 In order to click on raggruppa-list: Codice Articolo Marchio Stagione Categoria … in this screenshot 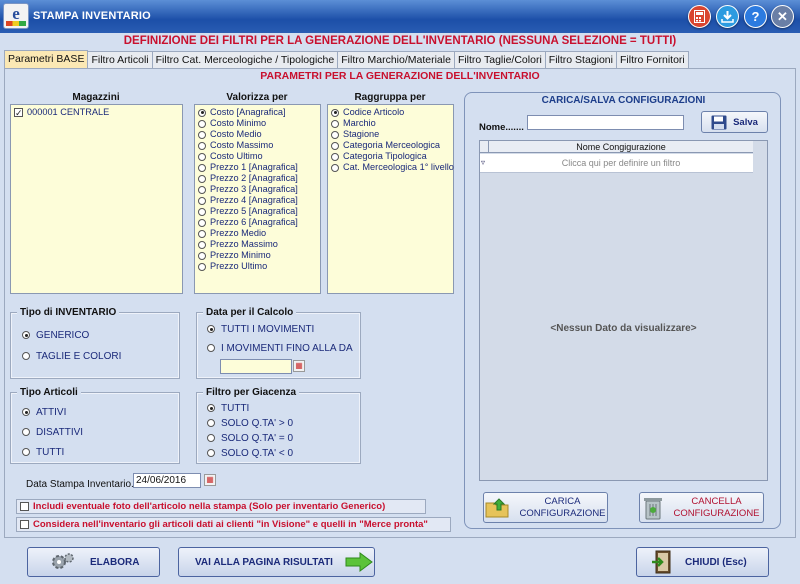, I will do `click(390, 199)`.